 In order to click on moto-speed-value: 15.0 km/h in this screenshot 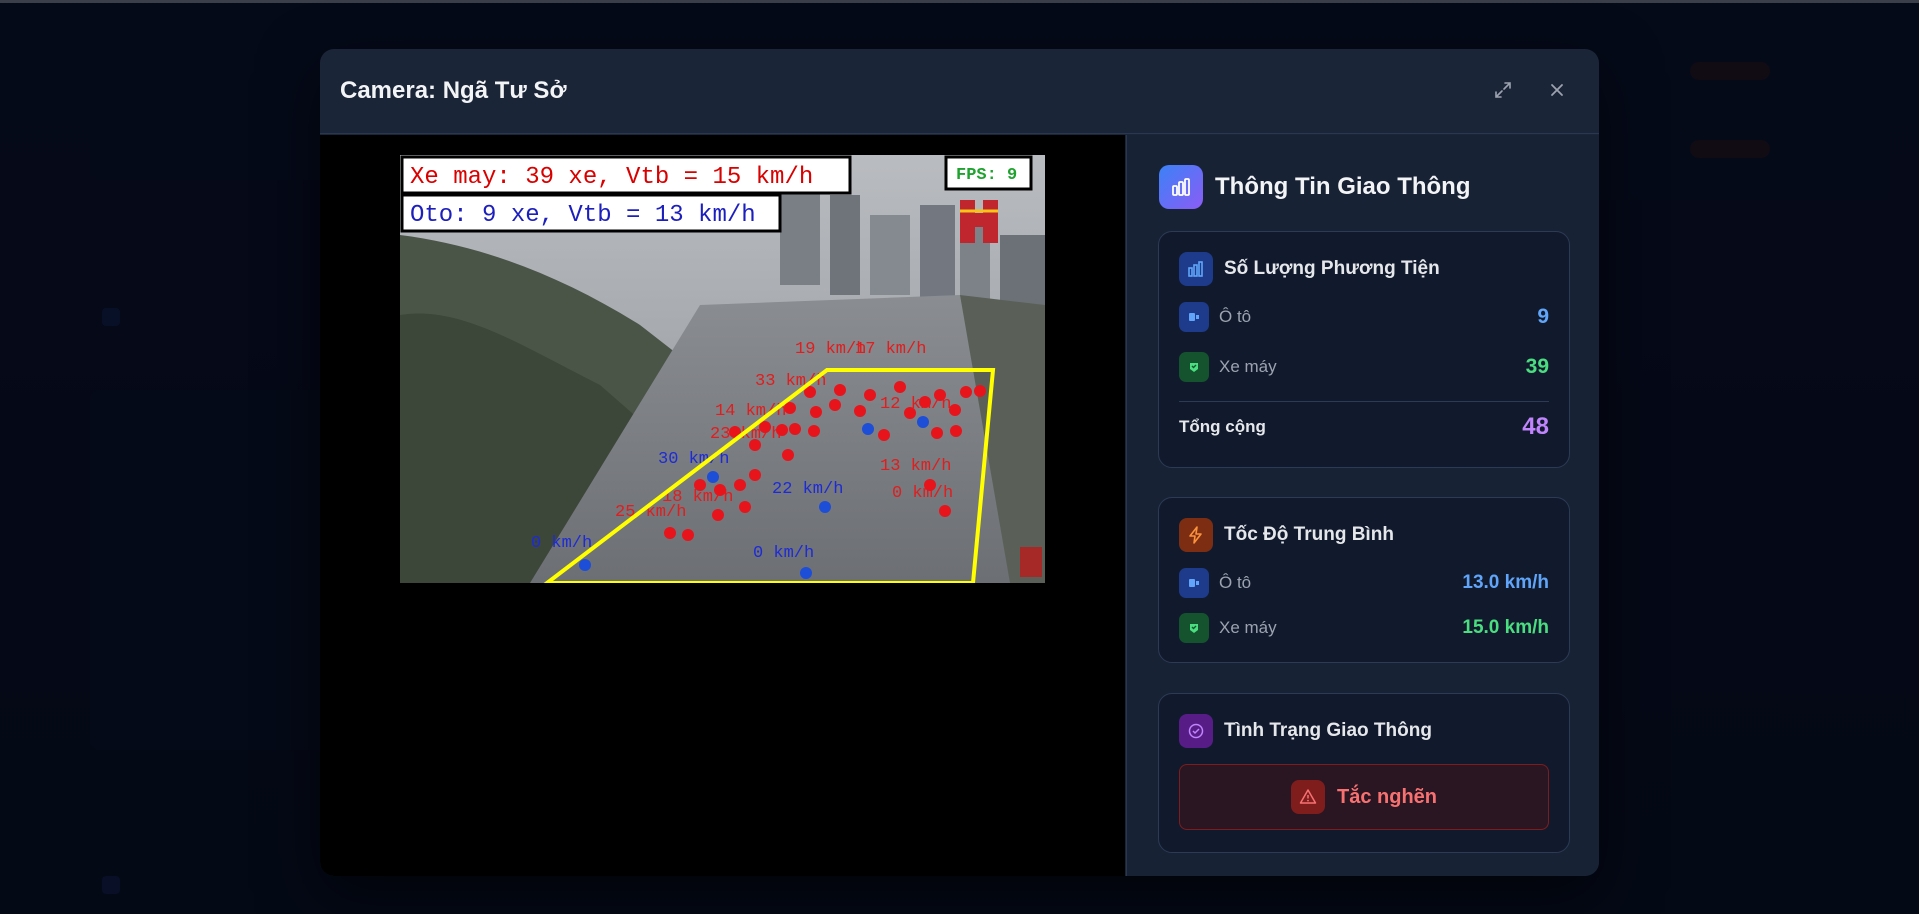, I will do `click(1505, 627)`.